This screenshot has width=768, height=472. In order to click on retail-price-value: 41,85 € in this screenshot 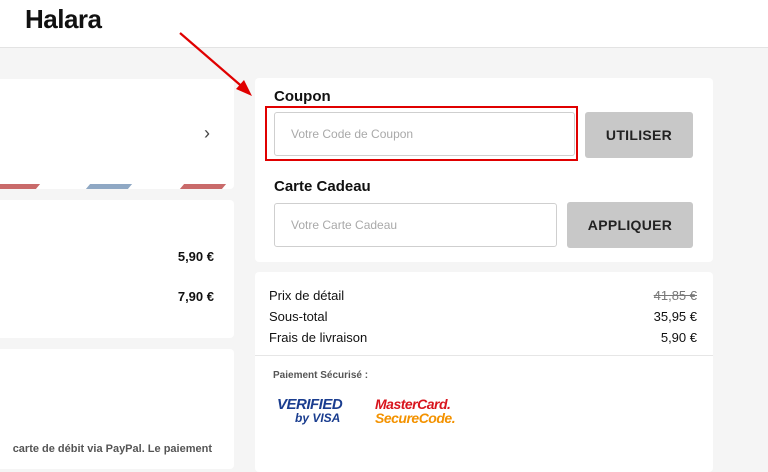, I will do `click(675, 295)`.